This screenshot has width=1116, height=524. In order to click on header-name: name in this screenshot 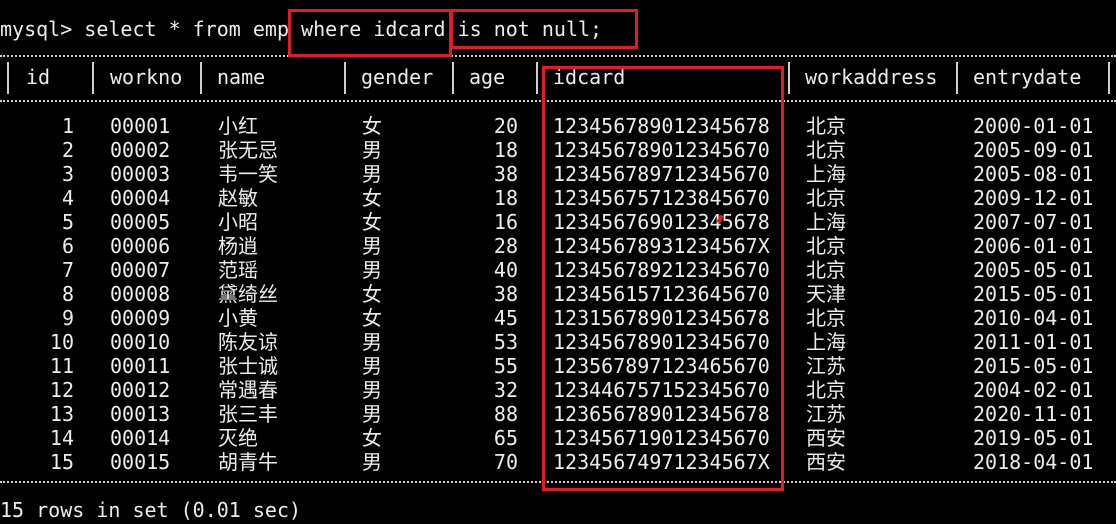, I will do `click(241, 77)`.